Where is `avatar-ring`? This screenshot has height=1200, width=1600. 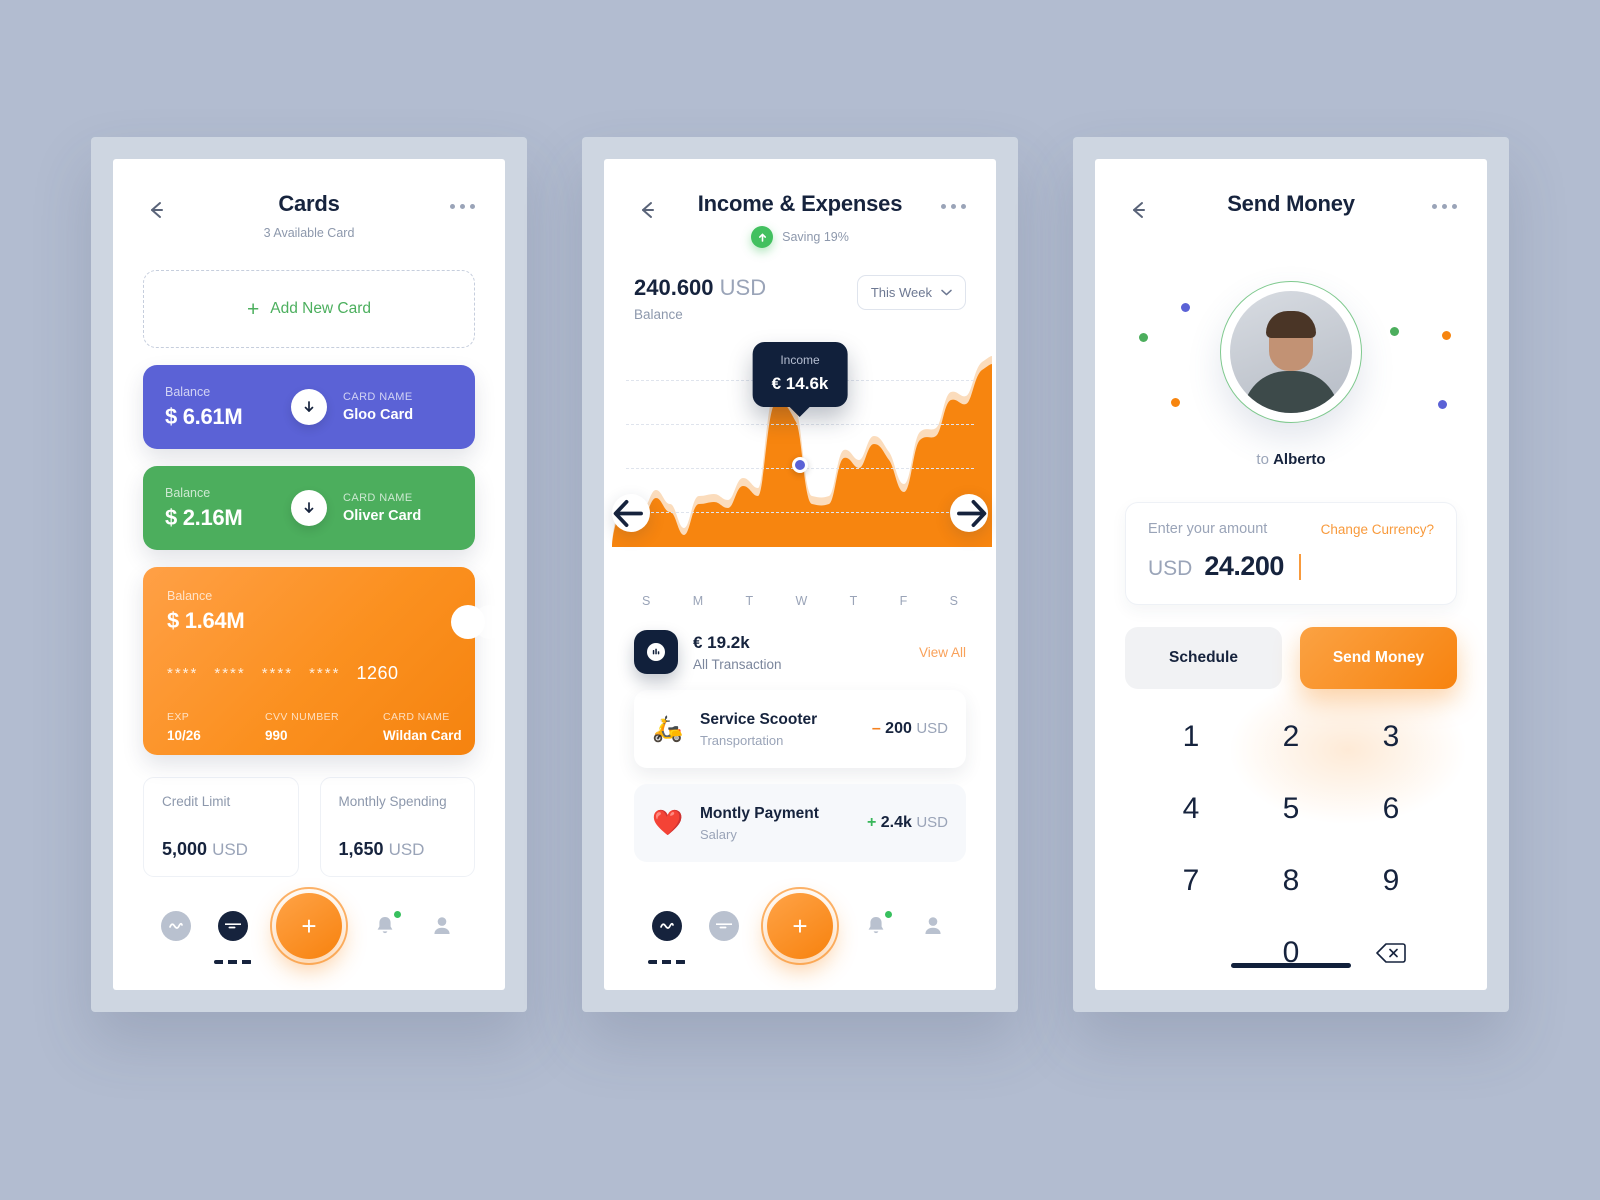 avatar-ring is located at coordinates (1291, 352).